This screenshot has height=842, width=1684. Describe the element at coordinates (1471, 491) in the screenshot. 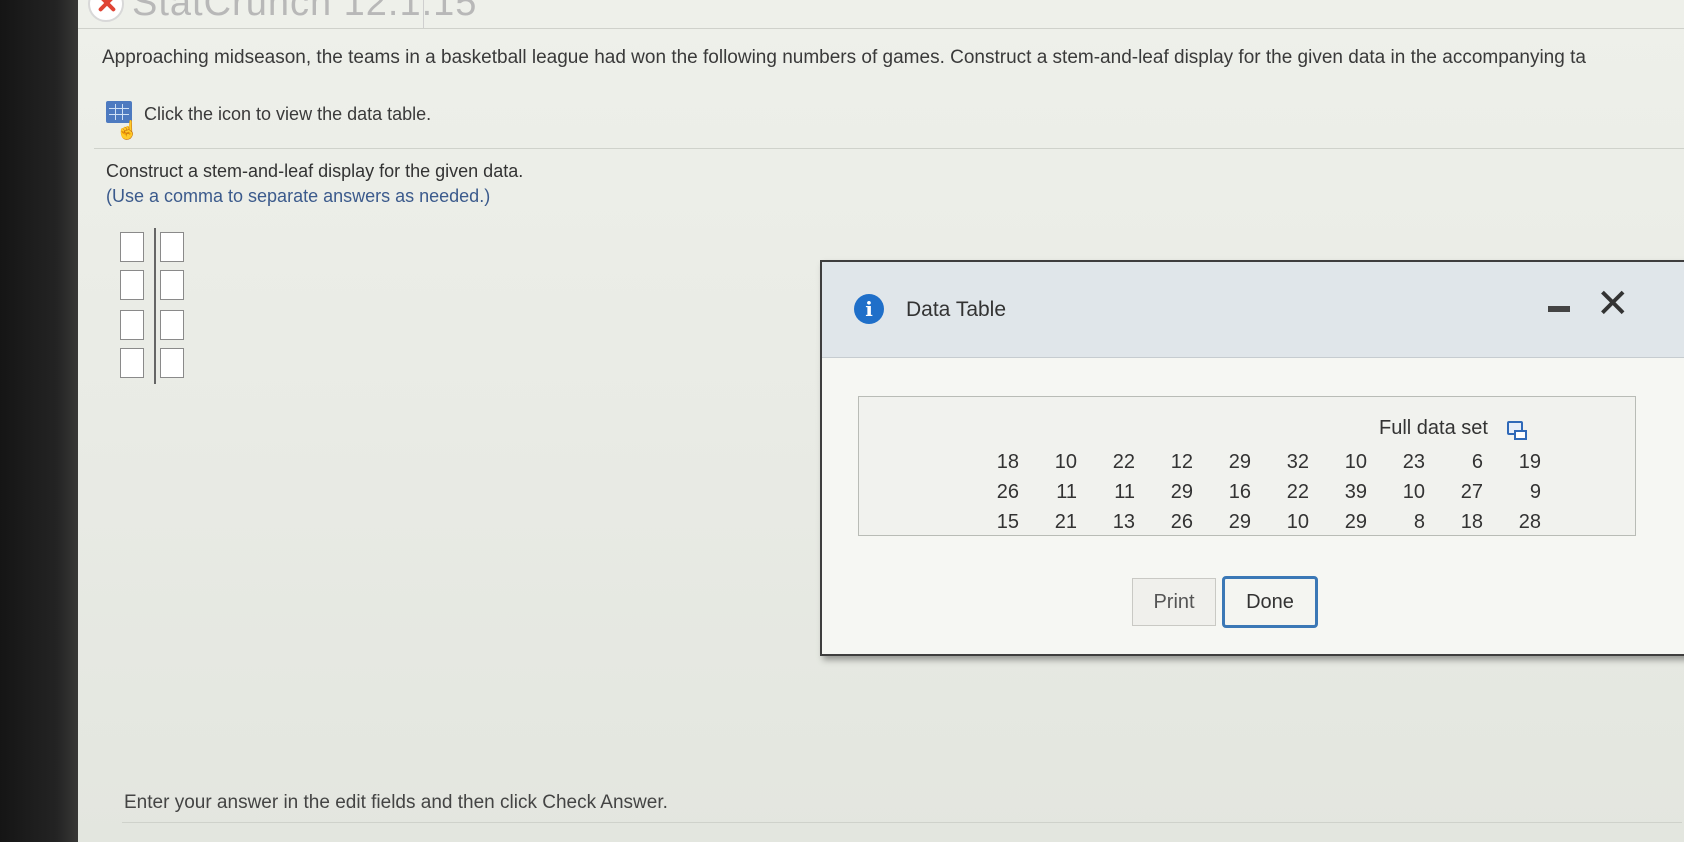

I see `data-cell: 27` at that location.